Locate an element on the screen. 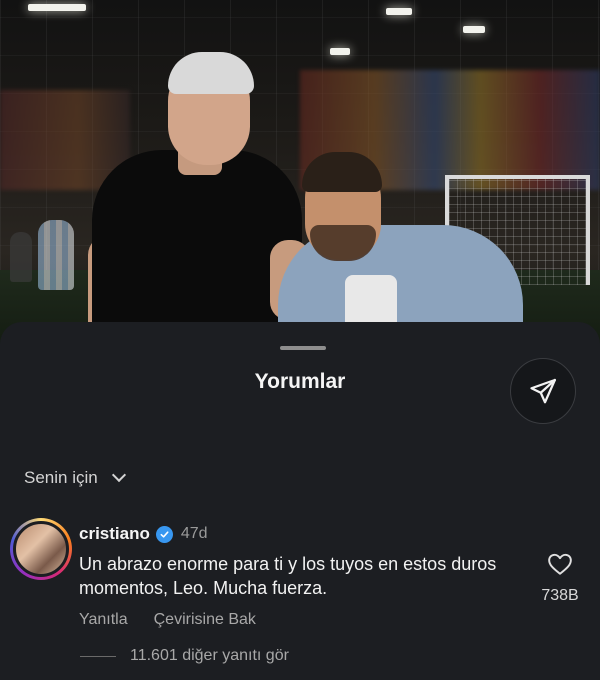 The height and width of the screenshot is (680, 600). filter-label: Senin için is located at coordinates (61, 477).